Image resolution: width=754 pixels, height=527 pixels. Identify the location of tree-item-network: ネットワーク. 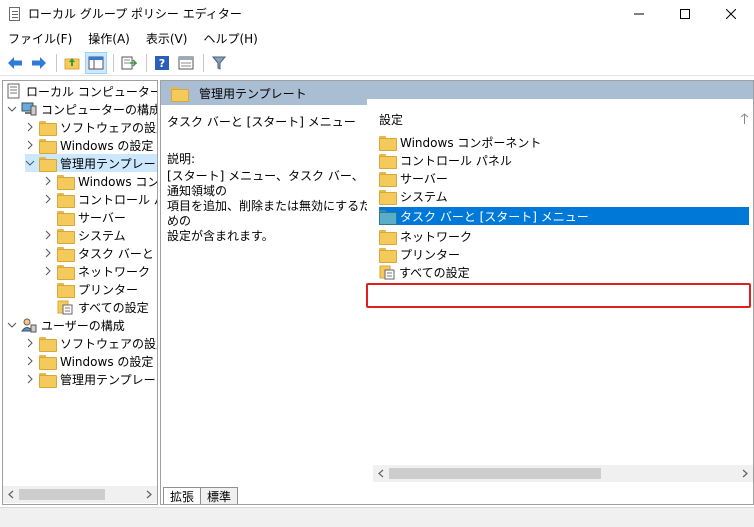
(96, 271).